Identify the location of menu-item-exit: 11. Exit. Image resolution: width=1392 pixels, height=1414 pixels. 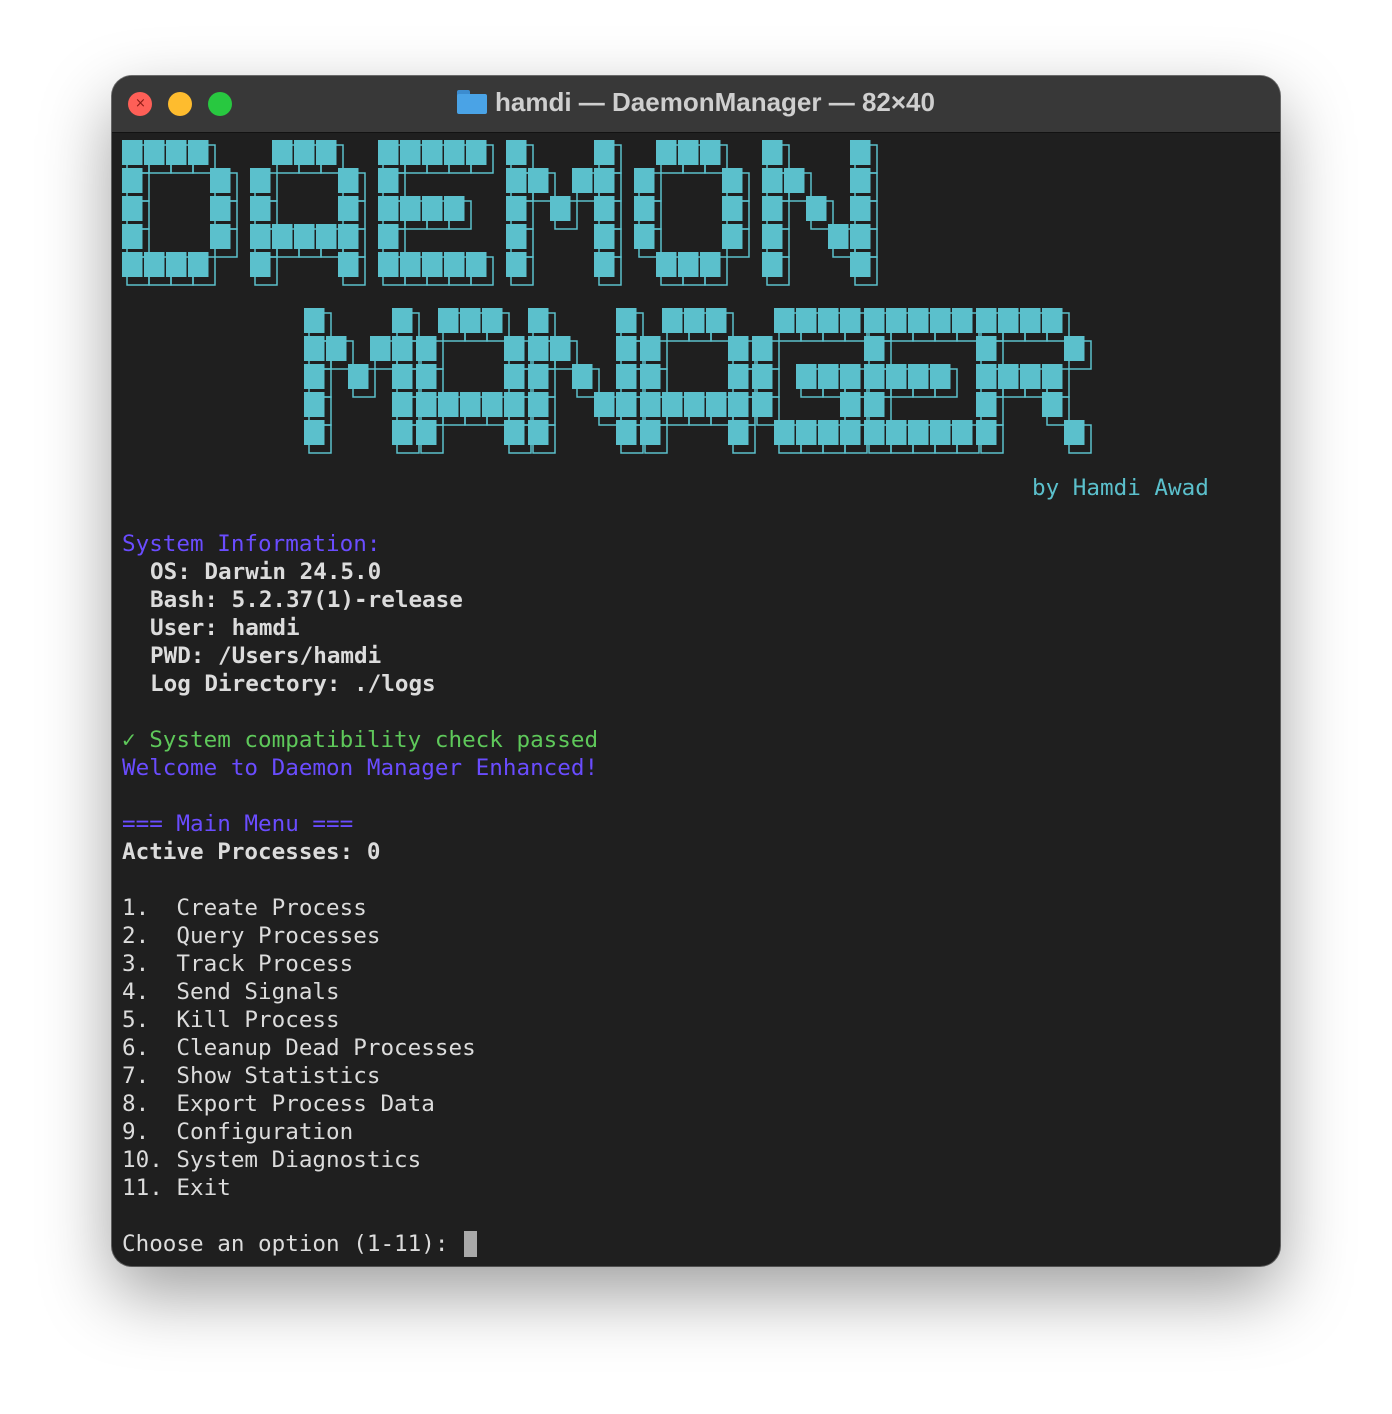
(176, 1188).